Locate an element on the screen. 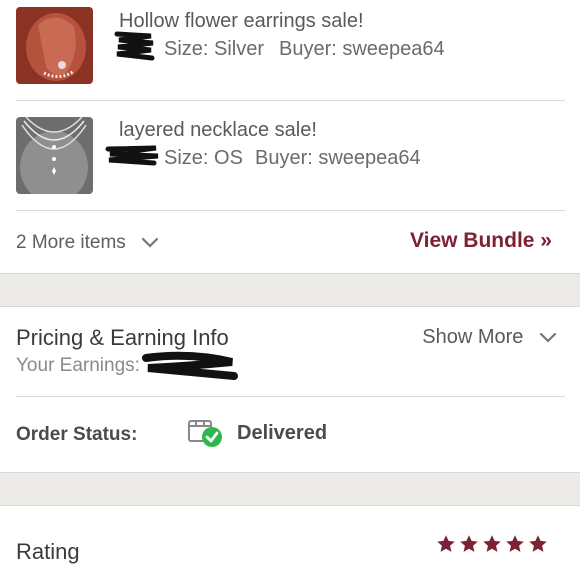  earrings-thumbnail is located at coordinates (54, 45).